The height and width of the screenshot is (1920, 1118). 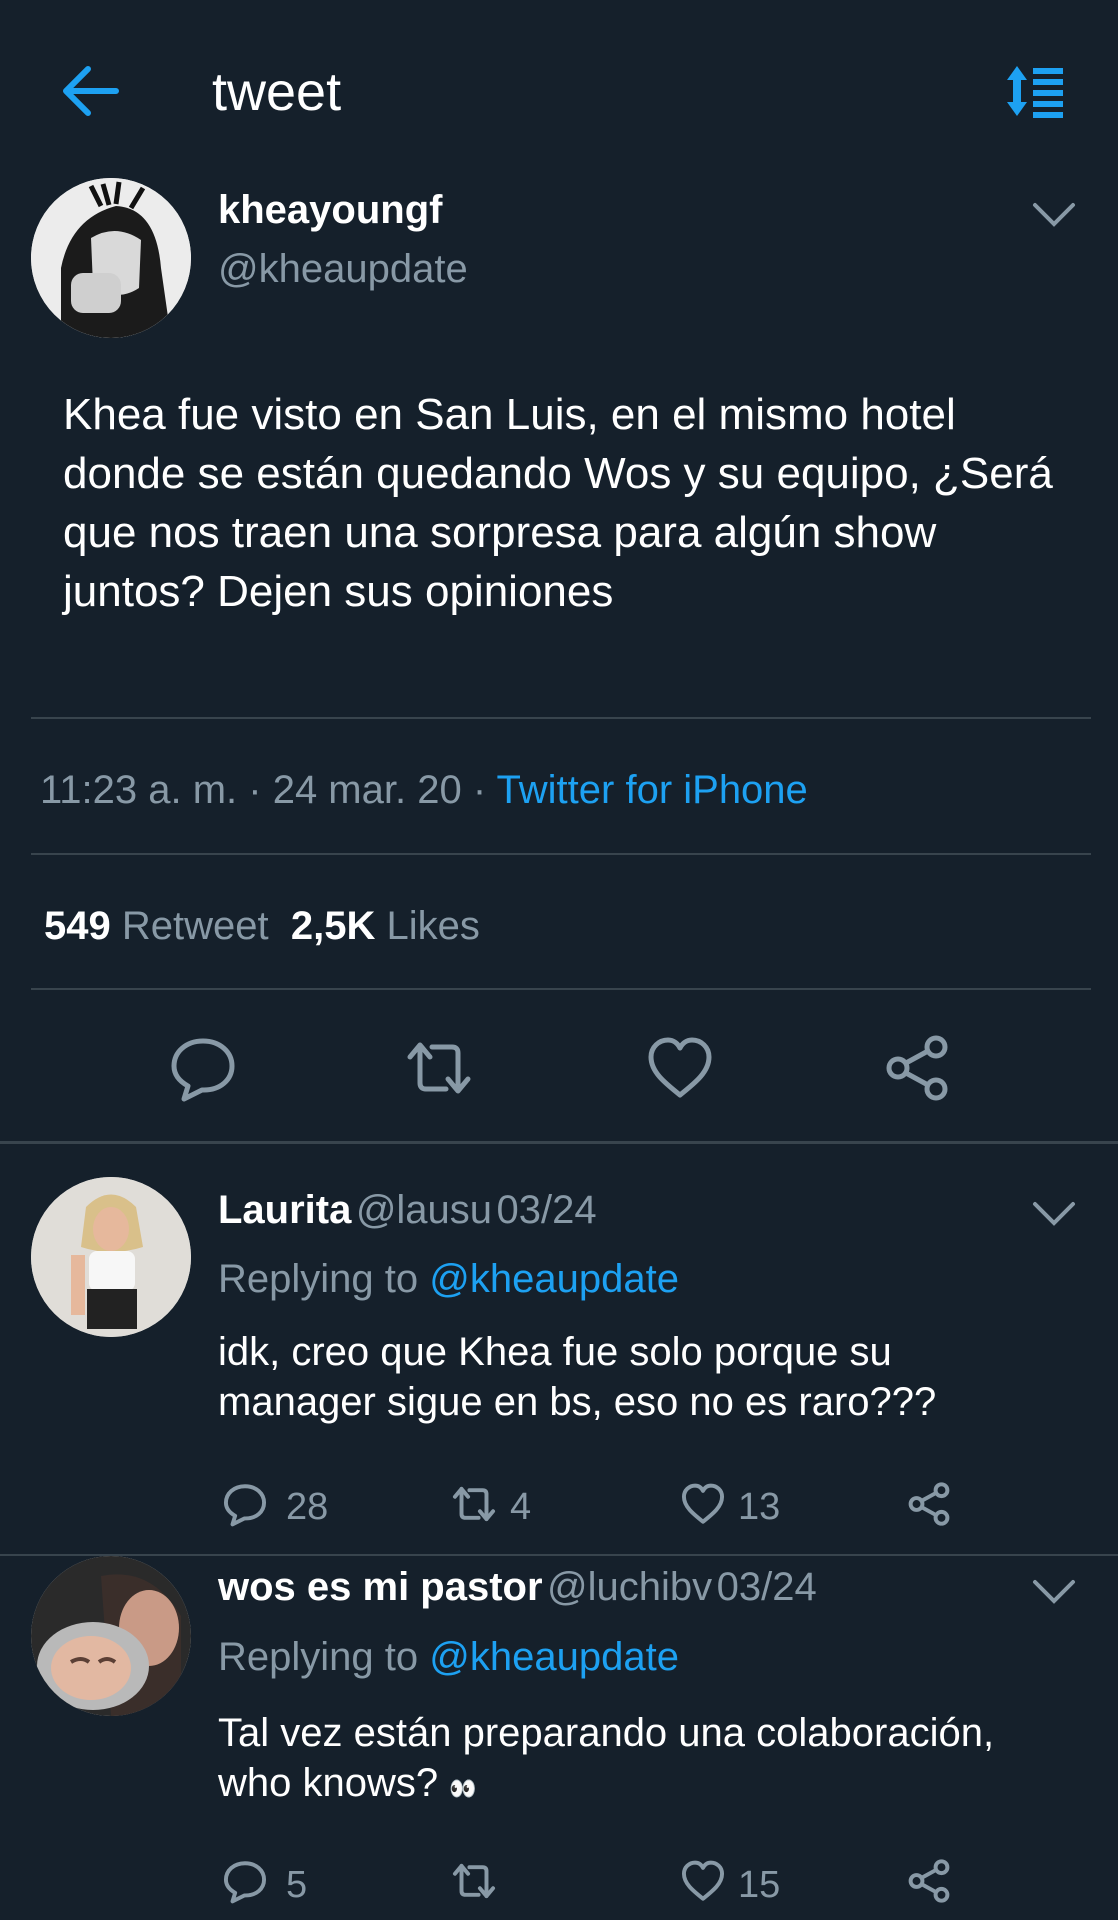 I want to click on tweet-stats: 549 Retweet 2,5K Likes, so click(x=262, y=926).